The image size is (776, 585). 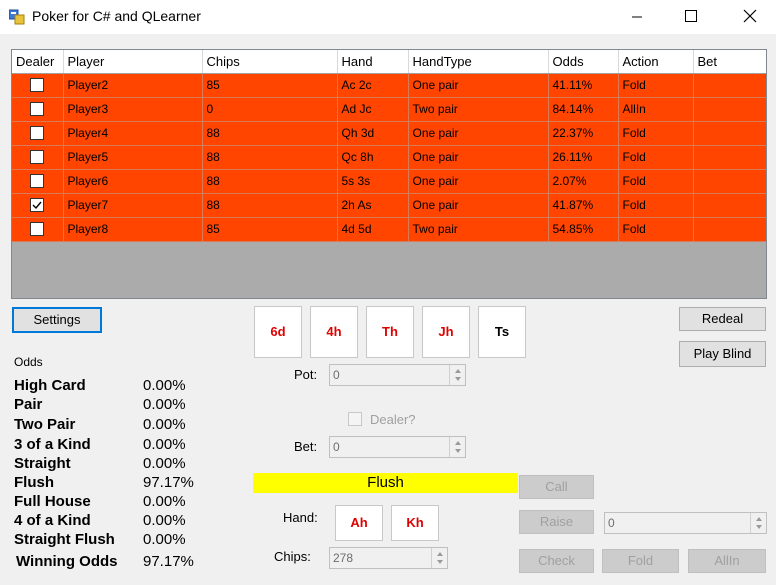 I want to click on table-row: Player8 85 4d 5d Two pair 54.85% Fold, so click(x=389, y=229).